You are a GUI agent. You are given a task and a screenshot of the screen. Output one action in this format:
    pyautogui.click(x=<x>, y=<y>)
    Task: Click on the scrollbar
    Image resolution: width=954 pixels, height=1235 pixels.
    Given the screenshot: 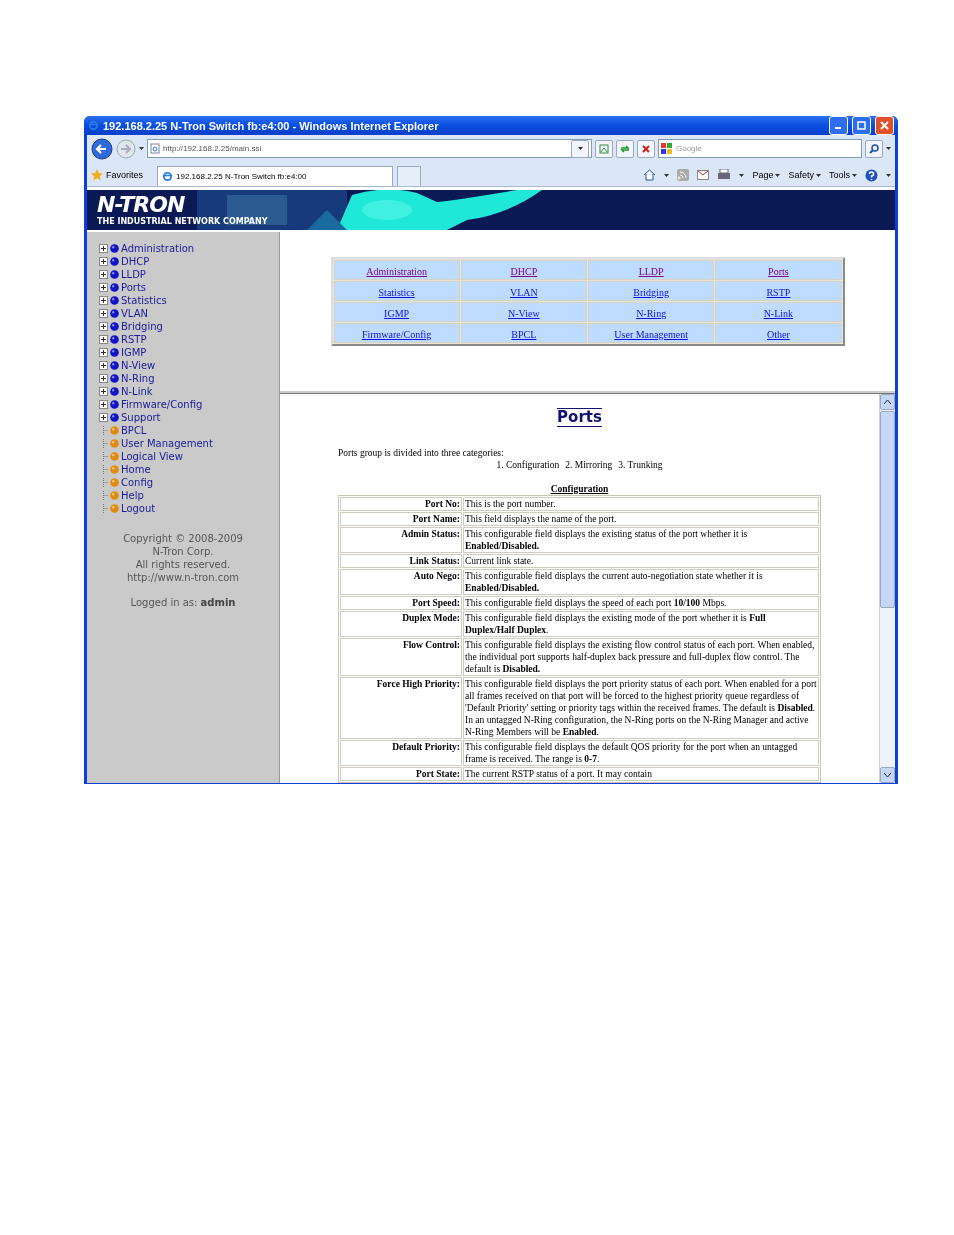 What is the action you would take?
    pyautogui.click(x=887, y=588)
    